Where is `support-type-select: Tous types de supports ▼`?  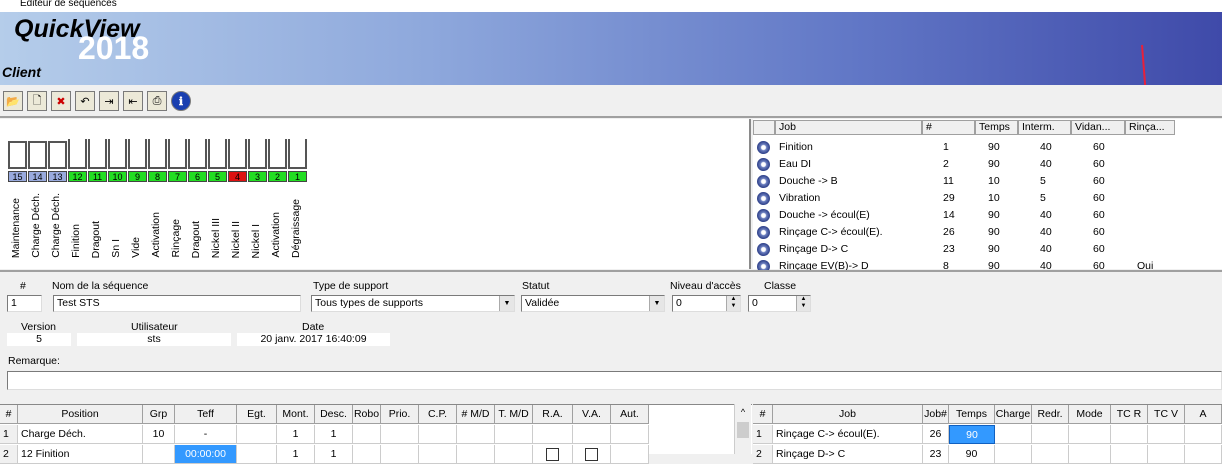
support-type-select: Tous types de supports ▼ is located at coordinates (413, 303).